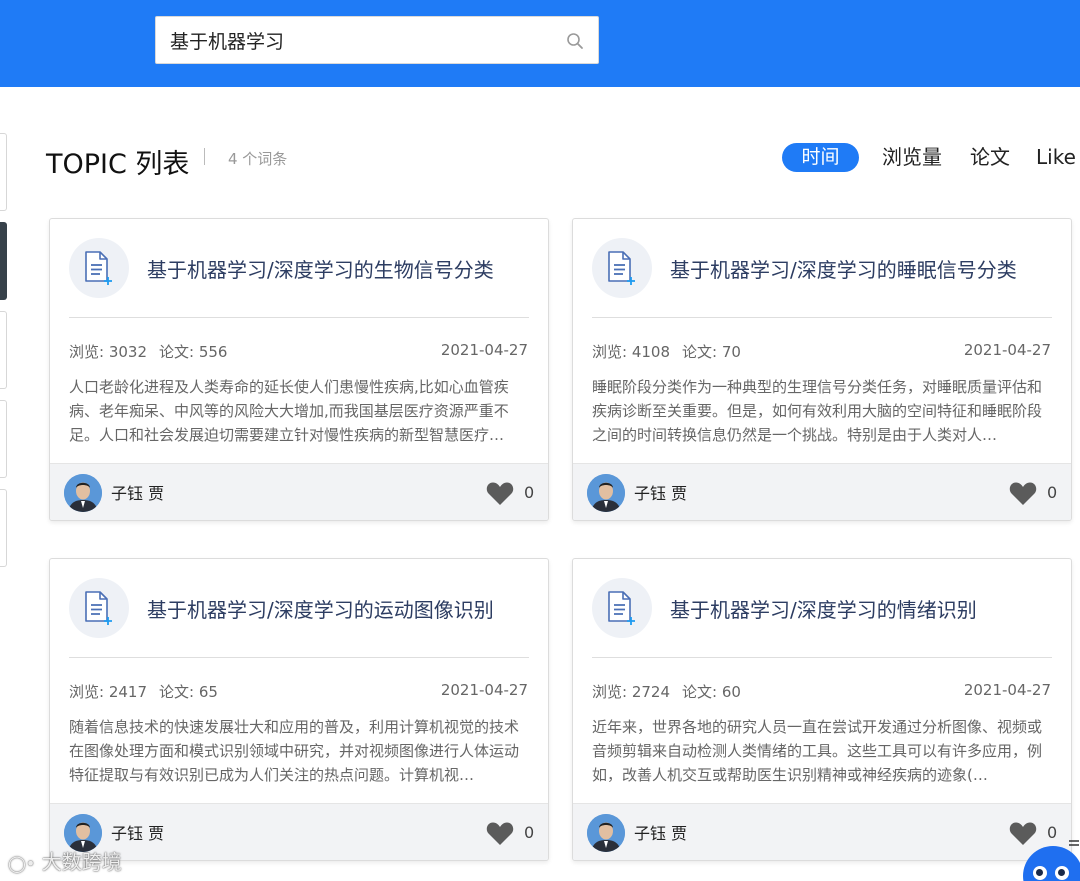 The height and width of the screenshot is (881, 1080). What do you see at coordinates (148, 351) in the screenshot?
I see `card-stats: 浏览: 3032 论文: 556` at bounding box center [148, 351].